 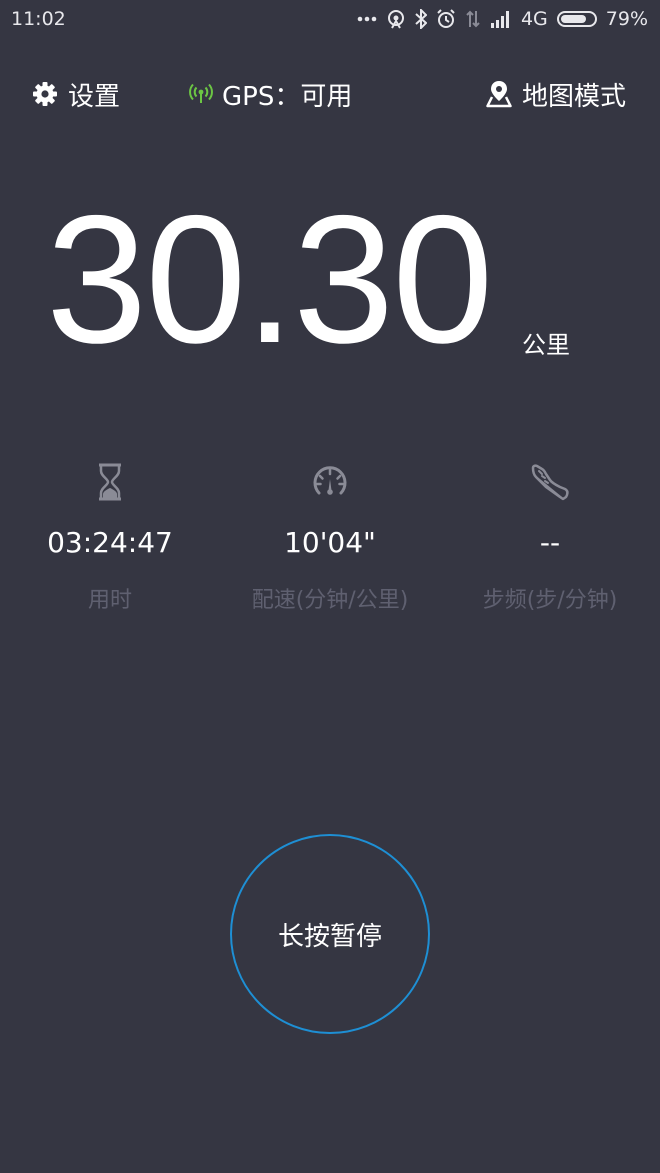 What do you see at coordinates (109, 600) in the screenshot?
I see `elapsed-time-label: 用时` at bounding box center [109, 600].